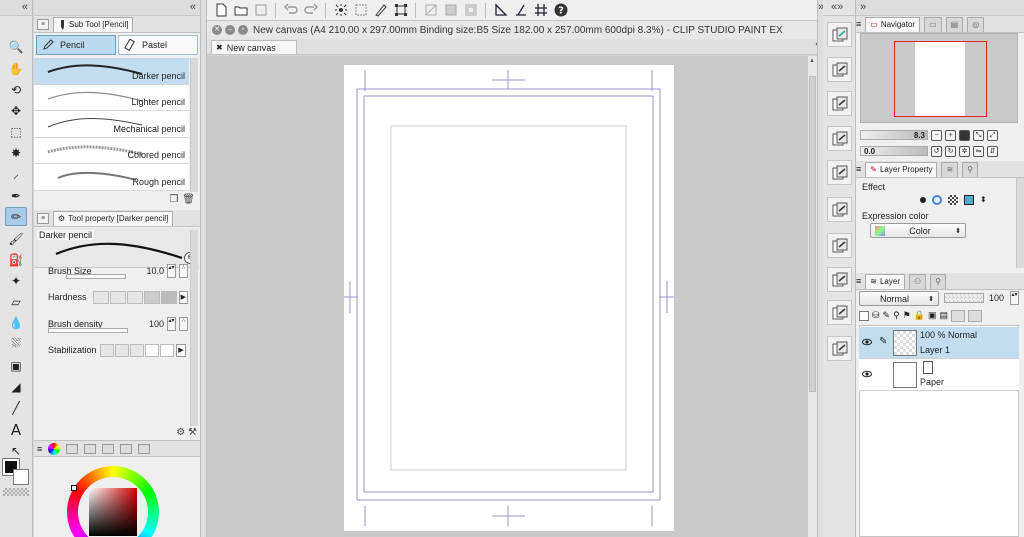 Image resolution: width=1024 pixels, height=537 pixels. What do you see at coordinates (183, 297) in the screenshot?
I see `hardness-expand: ▶` at bounding box center [183, 297].